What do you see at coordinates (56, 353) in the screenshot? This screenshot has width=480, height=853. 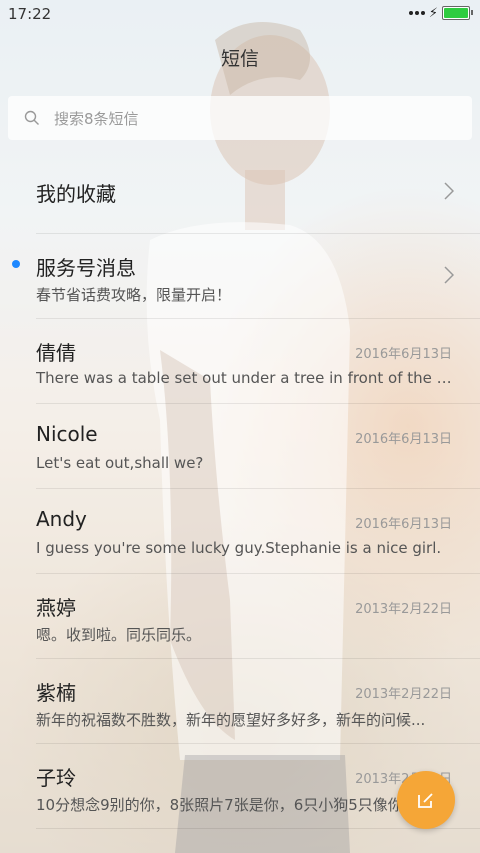 I see `conversation-name: 倩倩` at bounding box center [56, 353].